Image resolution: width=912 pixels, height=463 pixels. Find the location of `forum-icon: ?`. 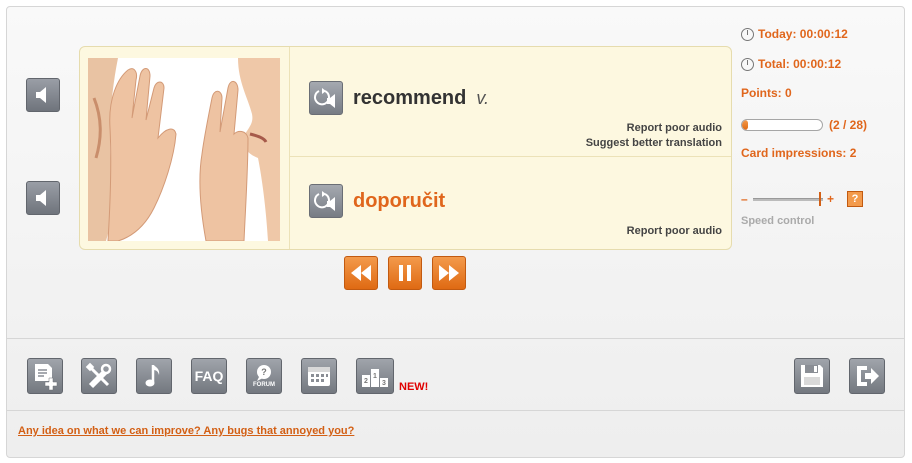

forum-icon: ? is located at coordinates (264, 373).